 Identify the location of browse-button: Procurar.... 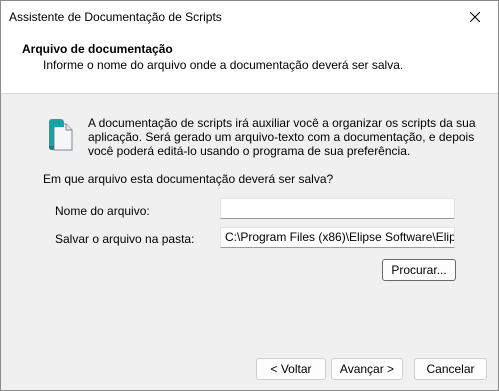
(419, 270).